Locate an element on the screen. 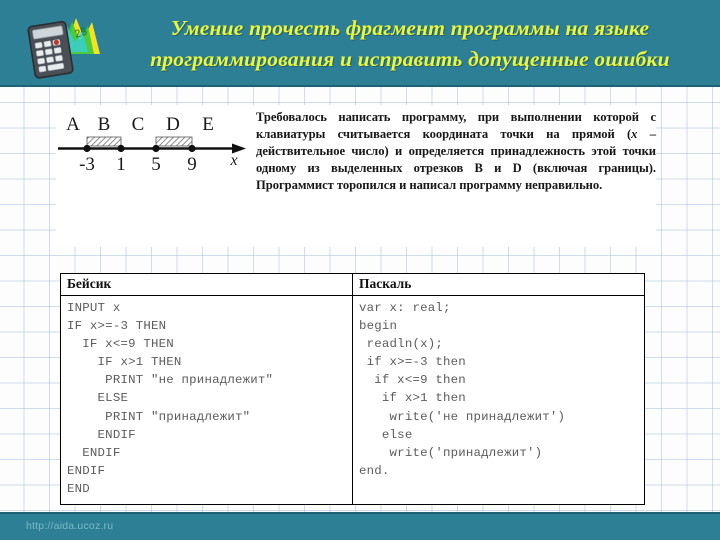  nl-label-A: A is located at coordinates (73, 124).